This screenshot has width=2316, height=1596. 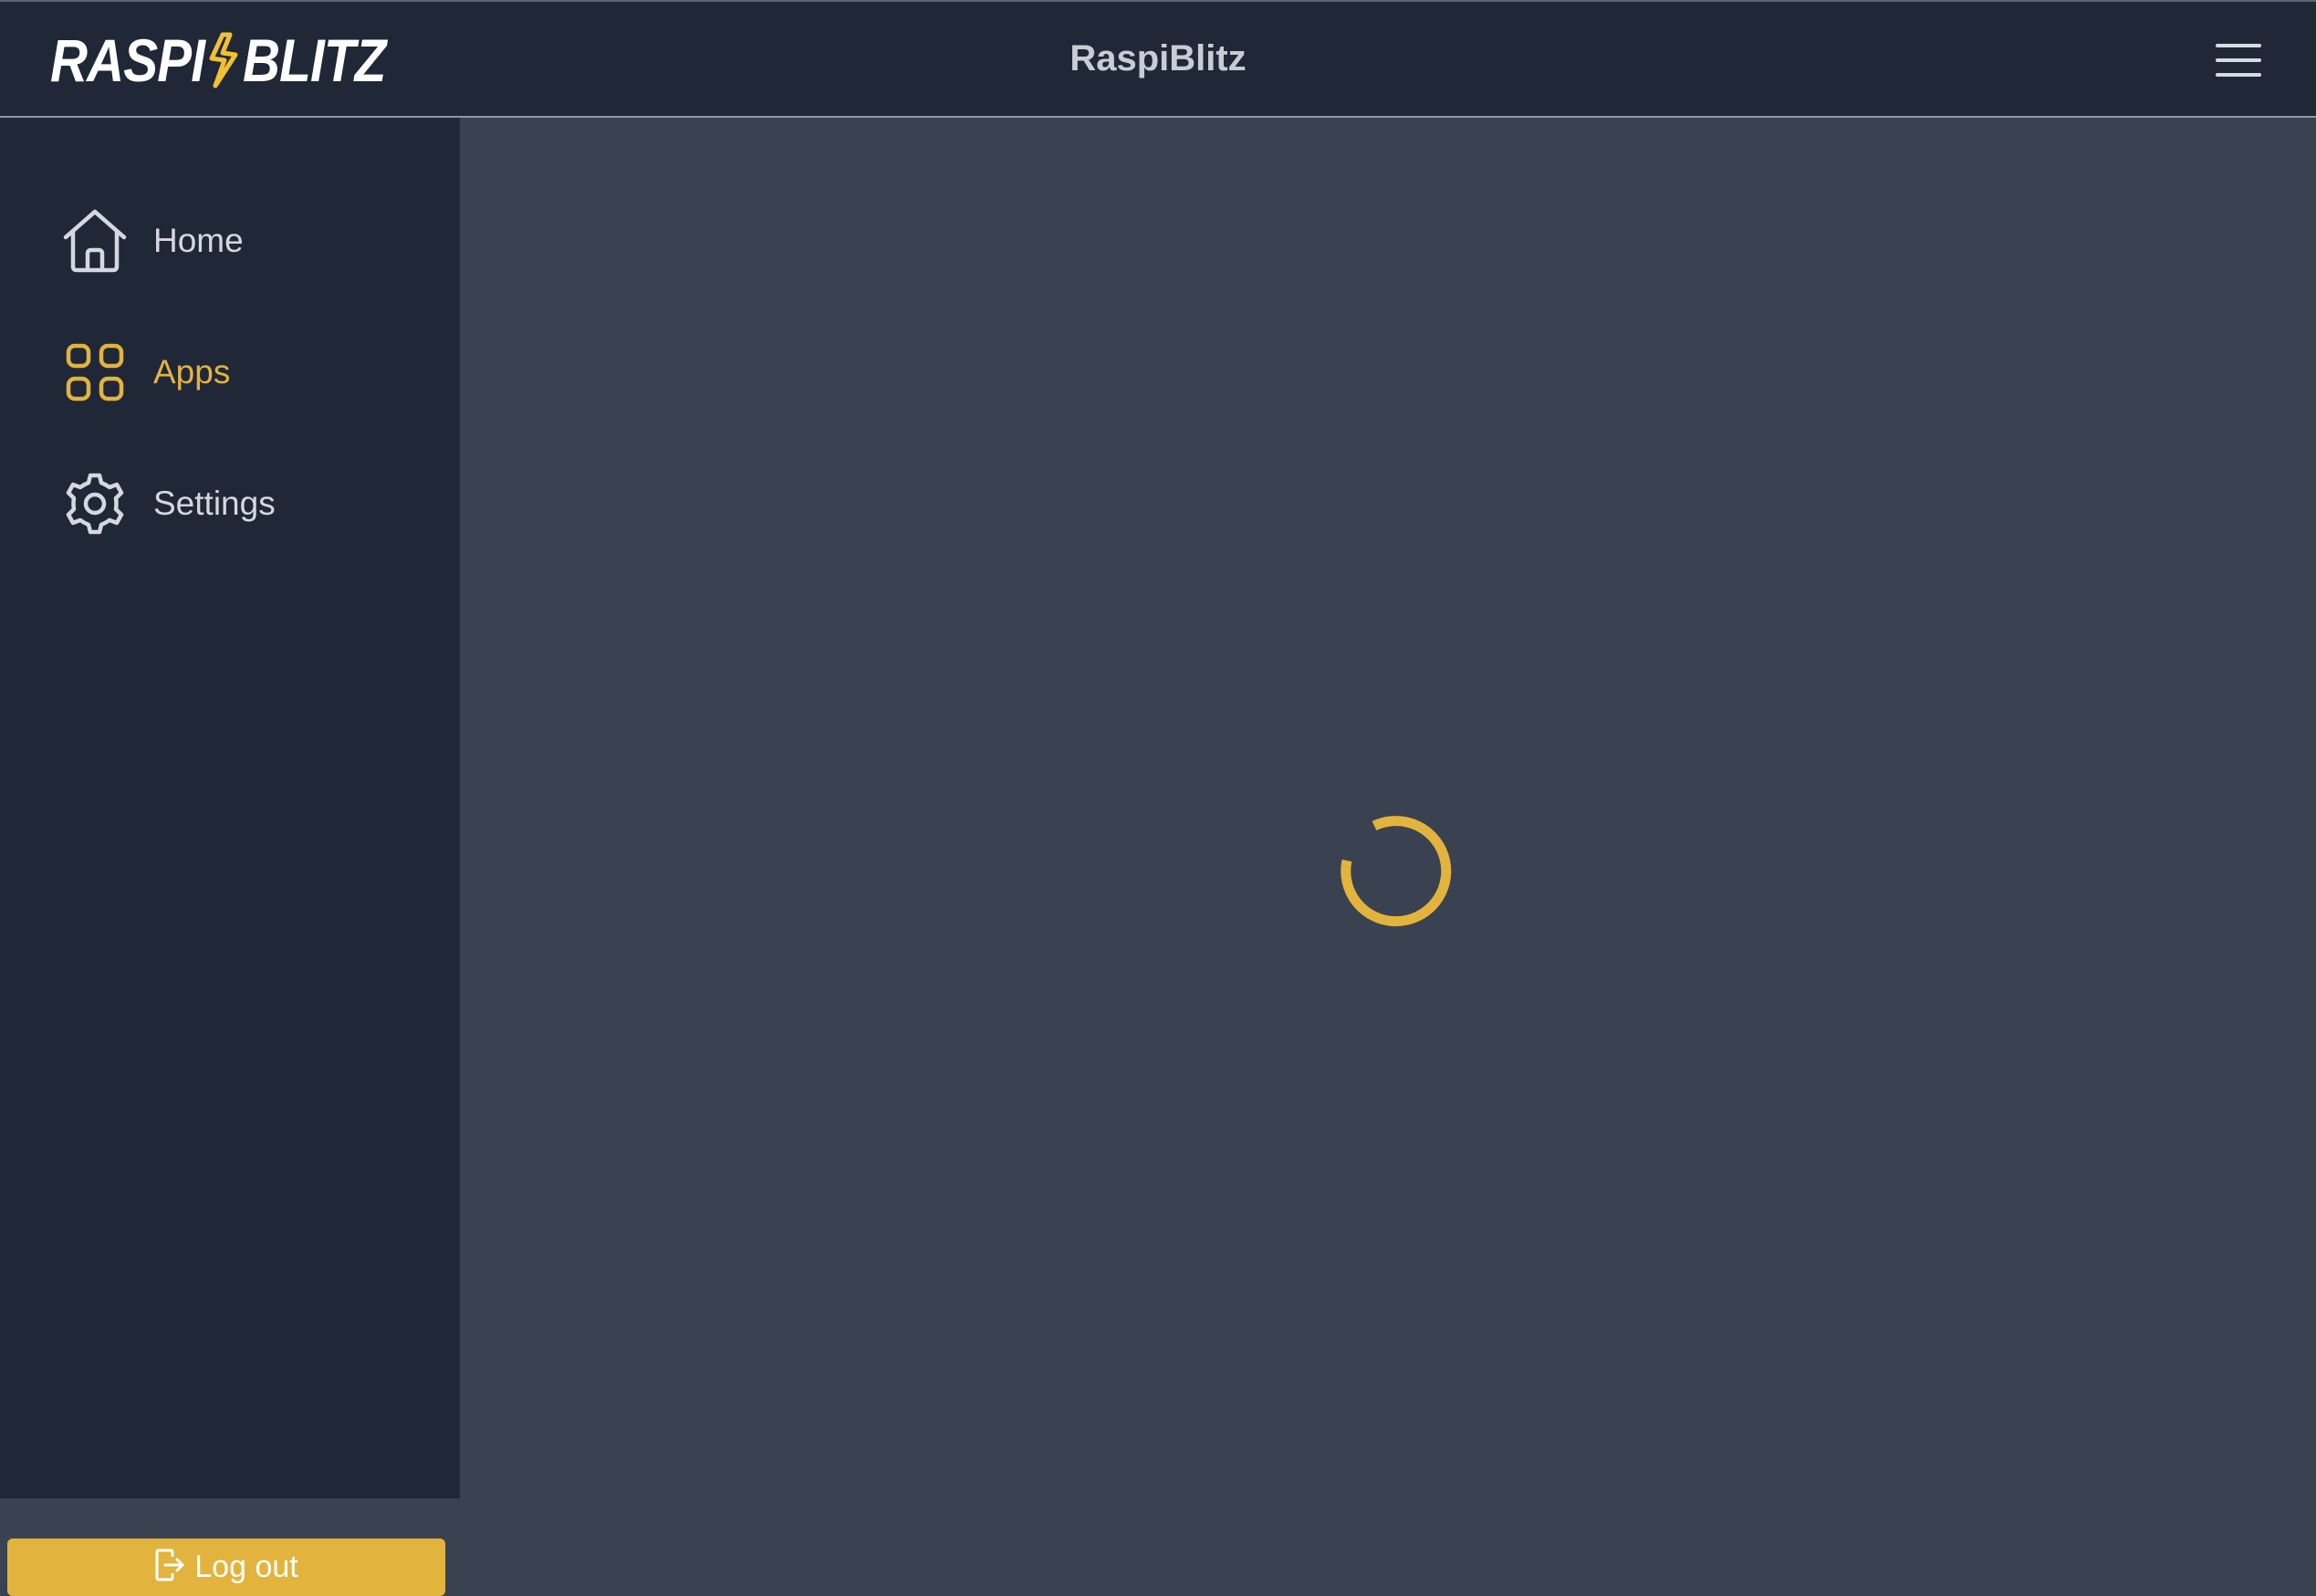 What do you see at coordinates (94, 373) in the screenshot?
I see `apps-grid-icon` at bounding box center [94, 373].